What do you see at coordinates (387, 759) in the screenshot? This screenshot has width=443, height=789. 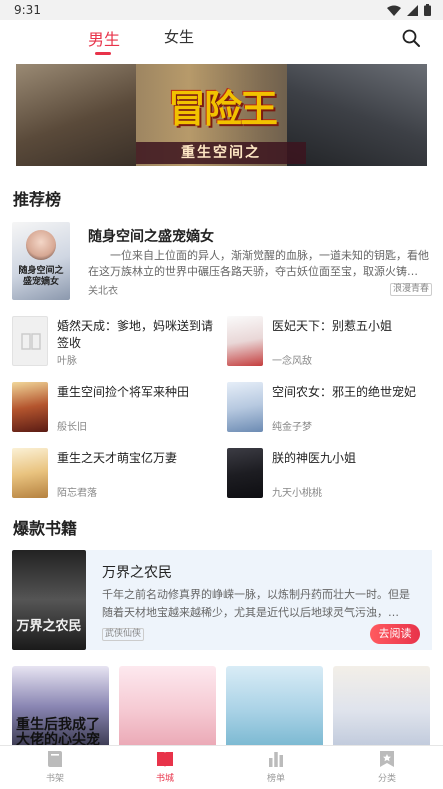 I see `category-icon` at bounding box center [387, 759].